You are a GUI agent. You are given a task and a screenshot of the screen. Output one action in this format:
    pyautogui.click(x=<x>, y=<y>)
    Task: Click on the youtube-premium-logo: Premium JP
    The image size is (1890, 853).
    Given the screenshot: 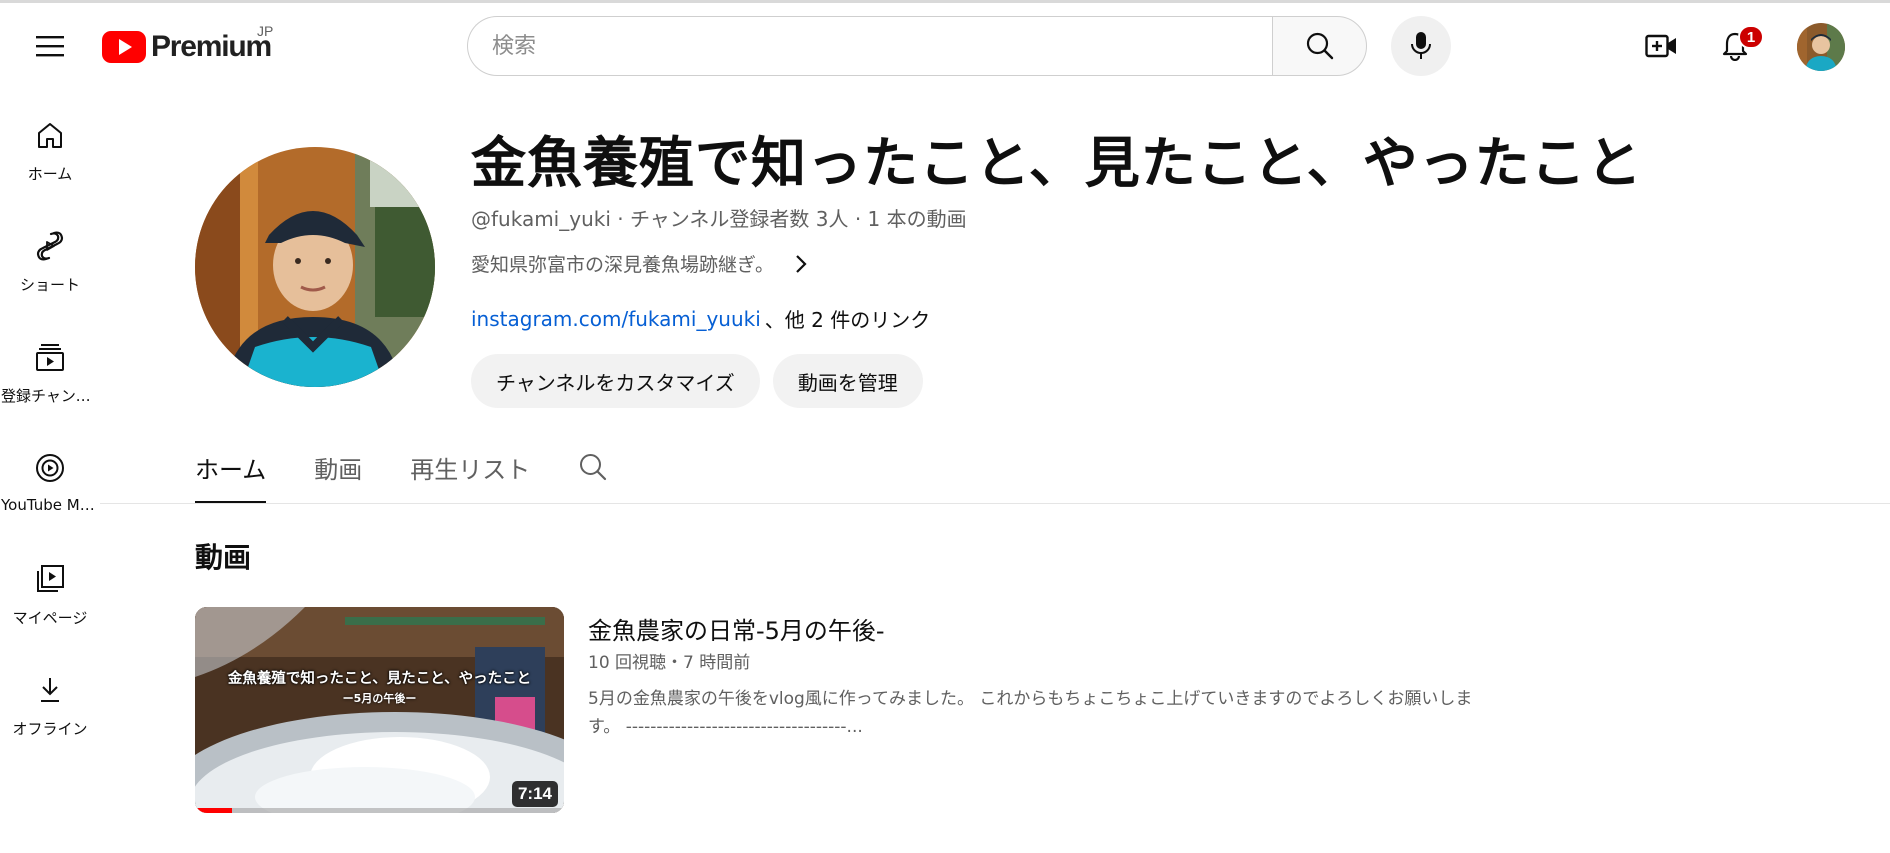 What is the action you would take?
    pyautogui.click(x=187, y=45)
    